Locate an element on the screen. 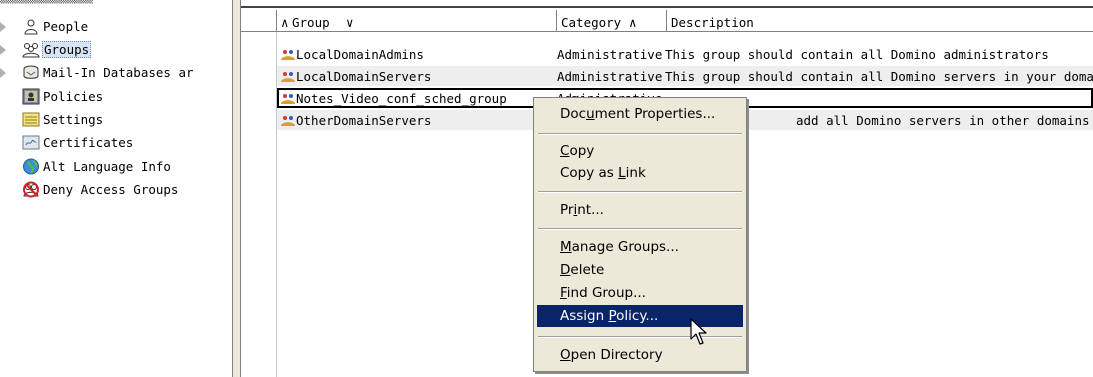 Image resolution: width=1093 pixels, height=377 pixels. tree-item-label: Certificates is located at coordinates (88, 142).